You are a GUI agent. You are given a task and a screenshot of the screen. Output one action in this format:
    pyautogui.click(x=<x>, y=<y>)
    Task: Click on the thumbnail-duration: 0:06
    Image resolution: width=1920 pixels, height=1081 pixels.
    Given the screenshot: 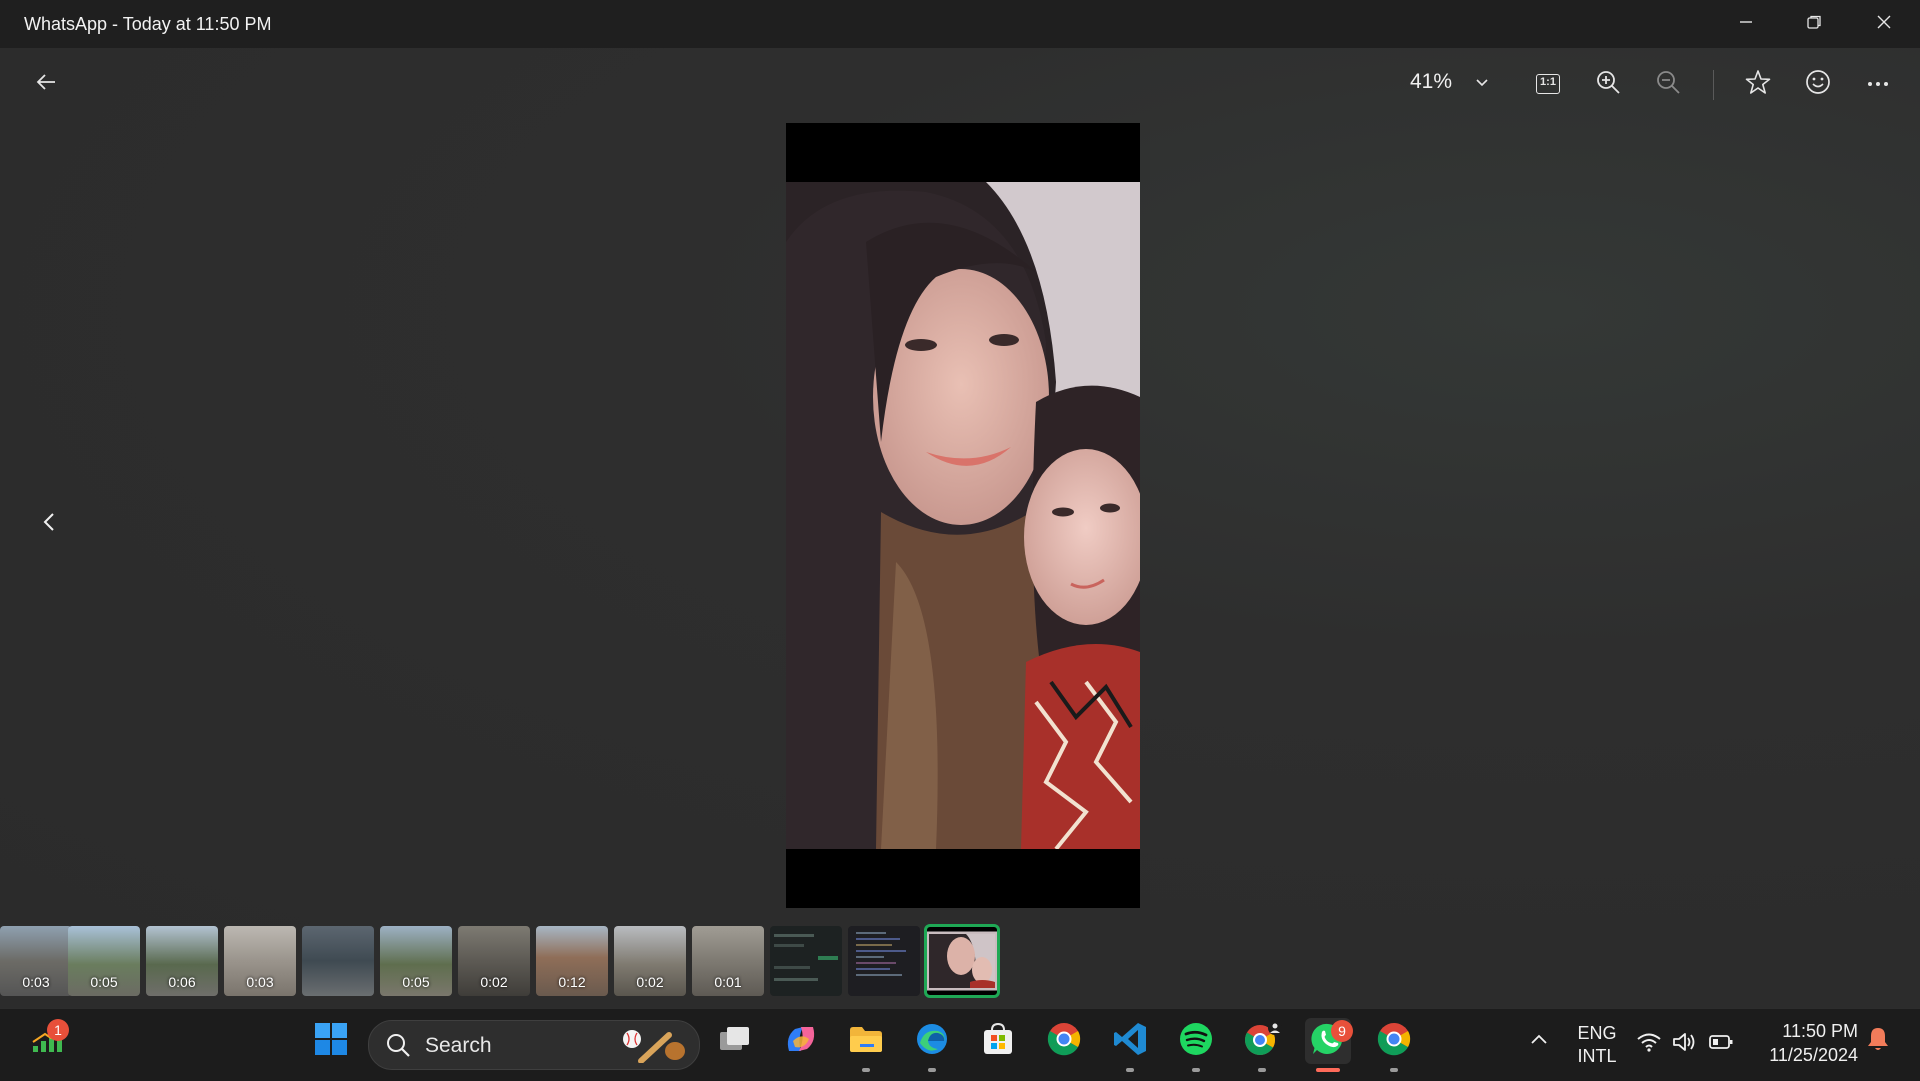 What is the action you would take?
    pyautogui.click(x=182, y=982)
    